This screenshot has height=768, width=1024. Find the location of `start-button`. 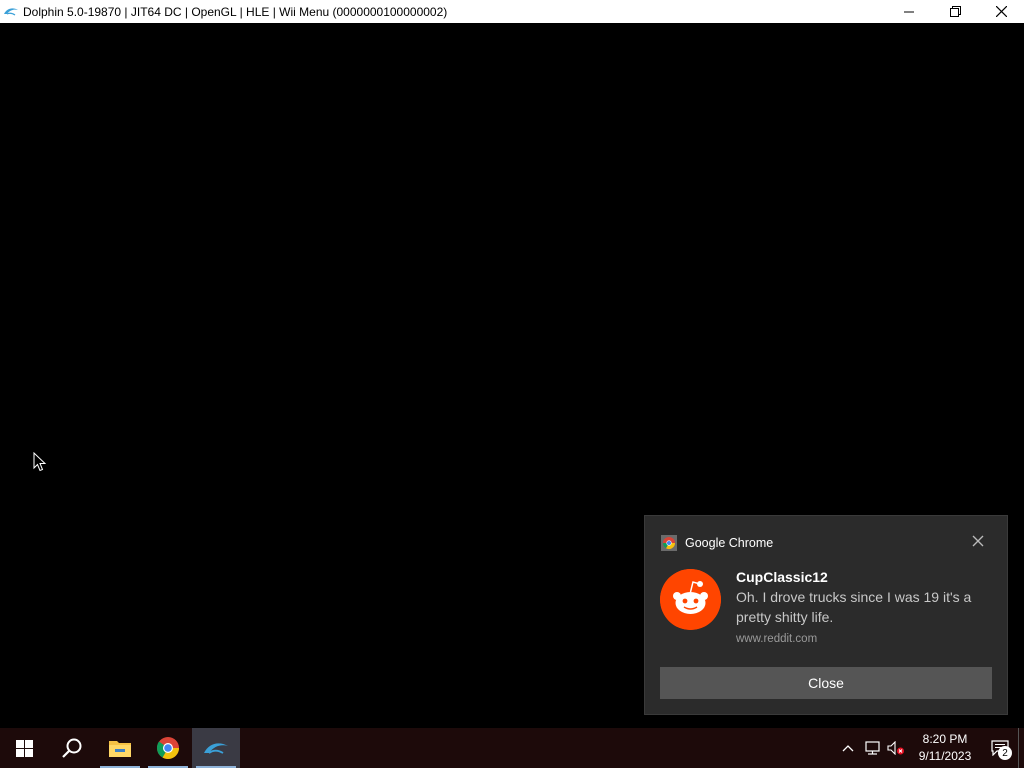

start-button is located at coordinates (24, 748).